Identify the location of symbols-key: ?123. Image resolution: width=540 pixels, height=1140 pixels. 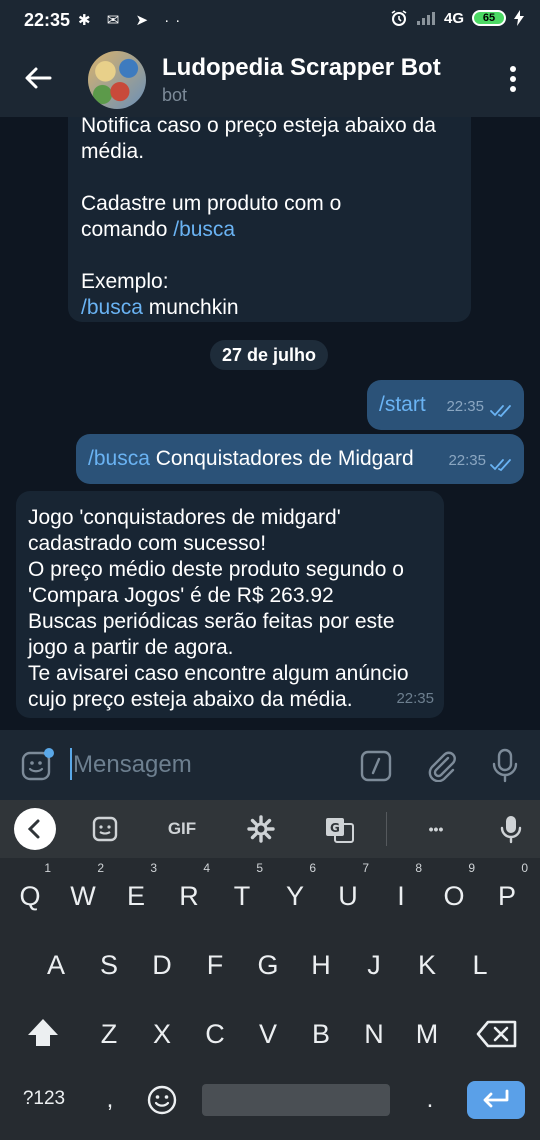
(44, 1101).